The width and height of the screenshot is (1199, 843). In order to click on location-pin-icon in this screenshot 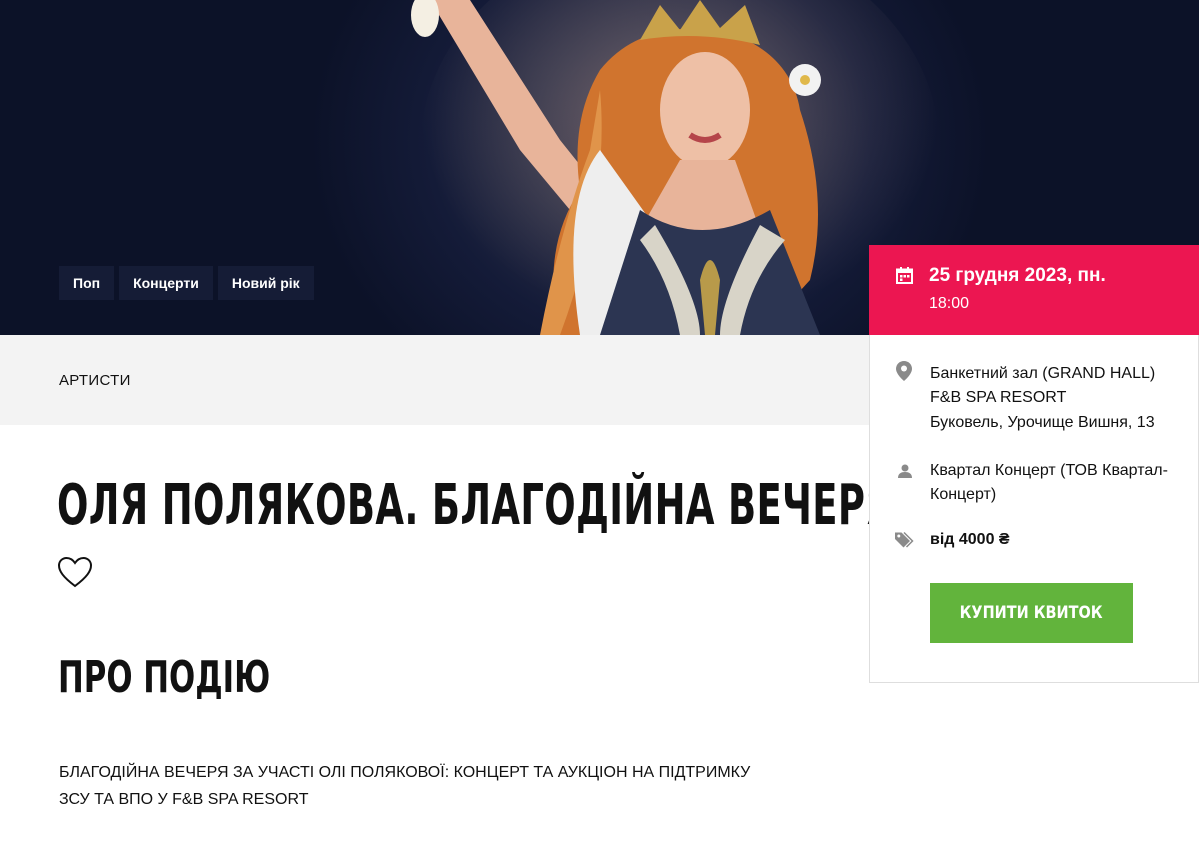, I will do `click(904, 371)`.